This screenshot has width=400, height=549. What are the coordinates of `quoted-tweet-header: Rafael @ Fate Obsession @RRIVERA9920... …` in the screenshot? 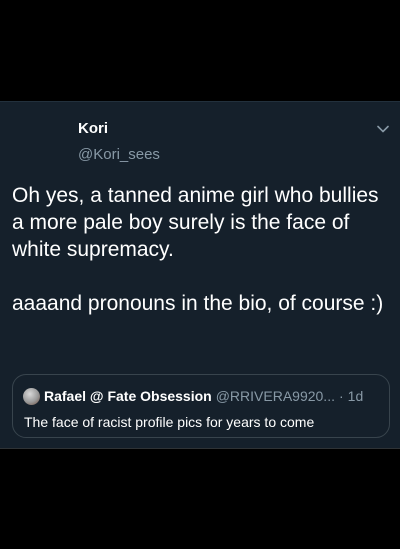 It's located at (202, 396).